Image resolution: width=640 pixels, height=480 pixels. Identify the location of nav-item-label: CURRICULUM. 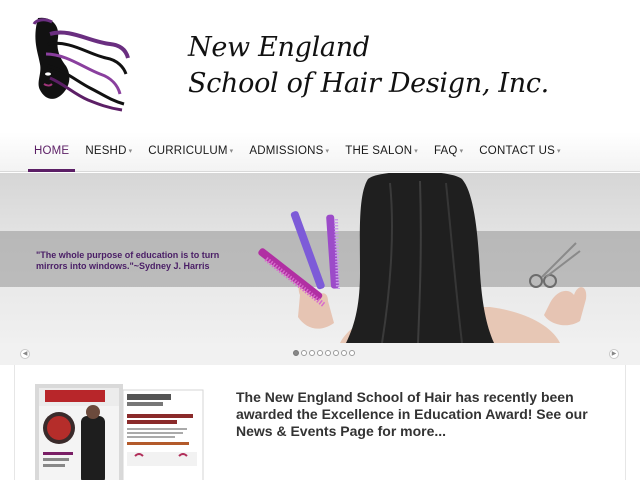
(188, 151).